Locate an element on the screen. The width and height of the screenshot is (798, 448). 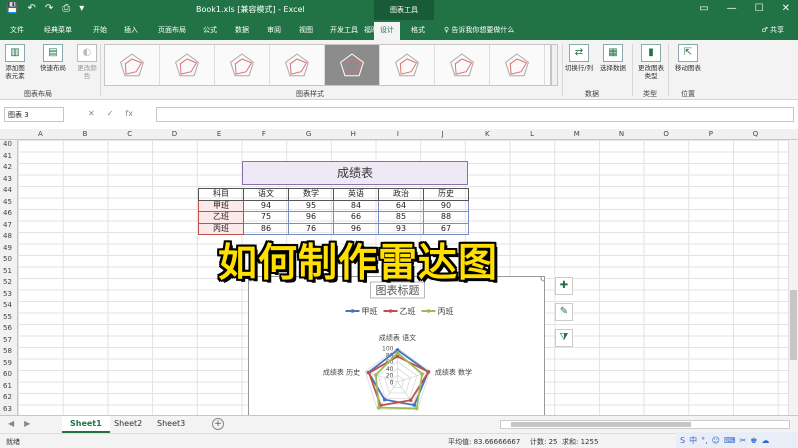
row-header-49: 49 is located at coordinates (7, 248).